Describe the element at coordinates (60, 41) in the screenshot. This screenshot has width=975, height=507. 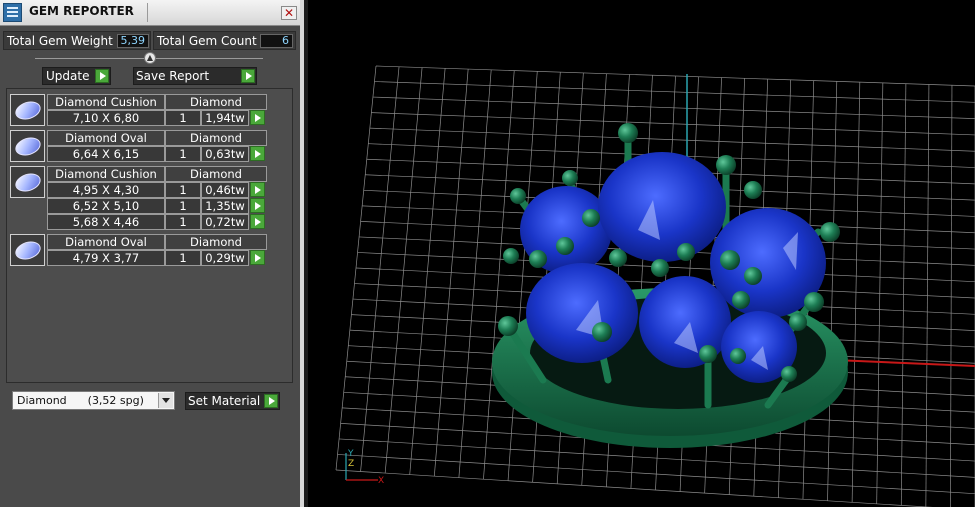
I see `total-gem-weight-label: Total Gem Weight` at that location.